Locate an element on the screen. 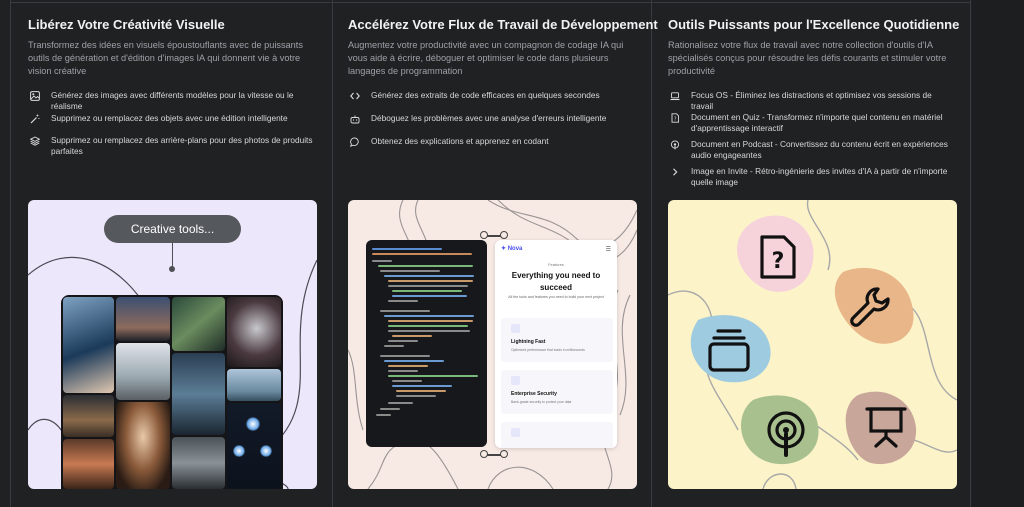  column-title: Libérez Votre Créativité Visuelle is located at coordinates (126, 24).